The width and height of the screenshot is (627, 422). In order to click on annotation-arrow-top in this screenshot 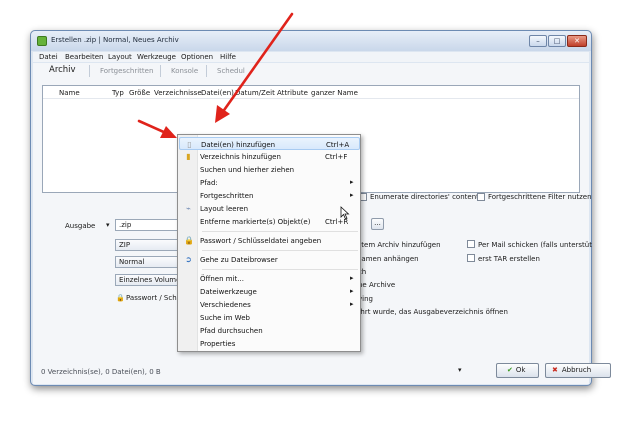, I will do `click(254, 67)`.